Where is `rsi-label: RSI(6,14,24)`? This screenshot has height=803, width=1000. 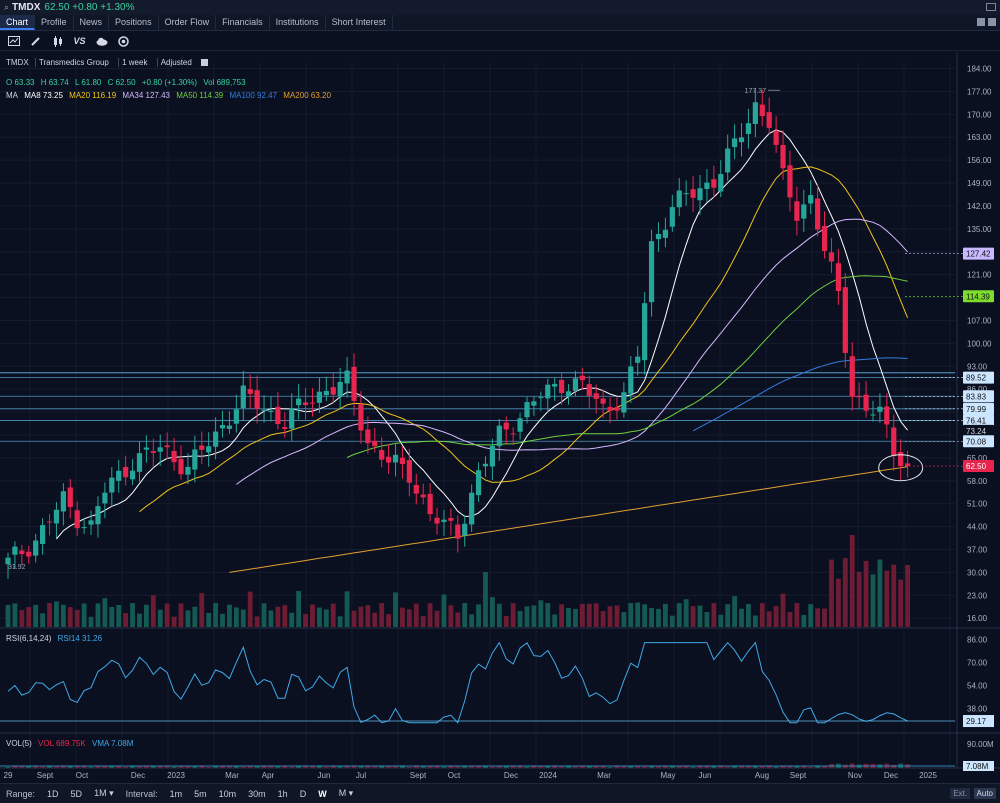
rsi-label: RSI(6,14,24) is located at coordinates (28, 638).